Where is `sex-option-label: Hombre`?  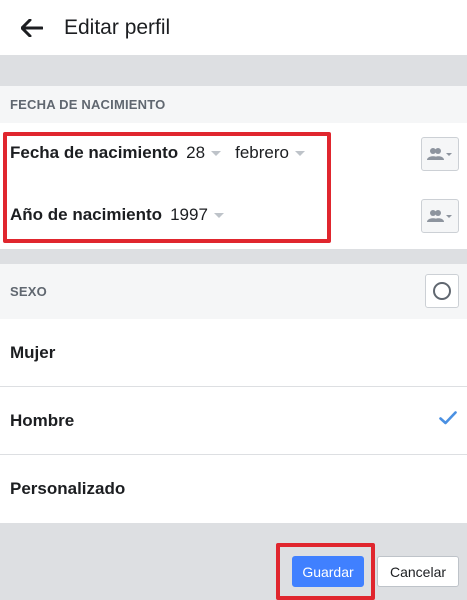
sex-option-label: Hombre is located at coordinates (42, 420).